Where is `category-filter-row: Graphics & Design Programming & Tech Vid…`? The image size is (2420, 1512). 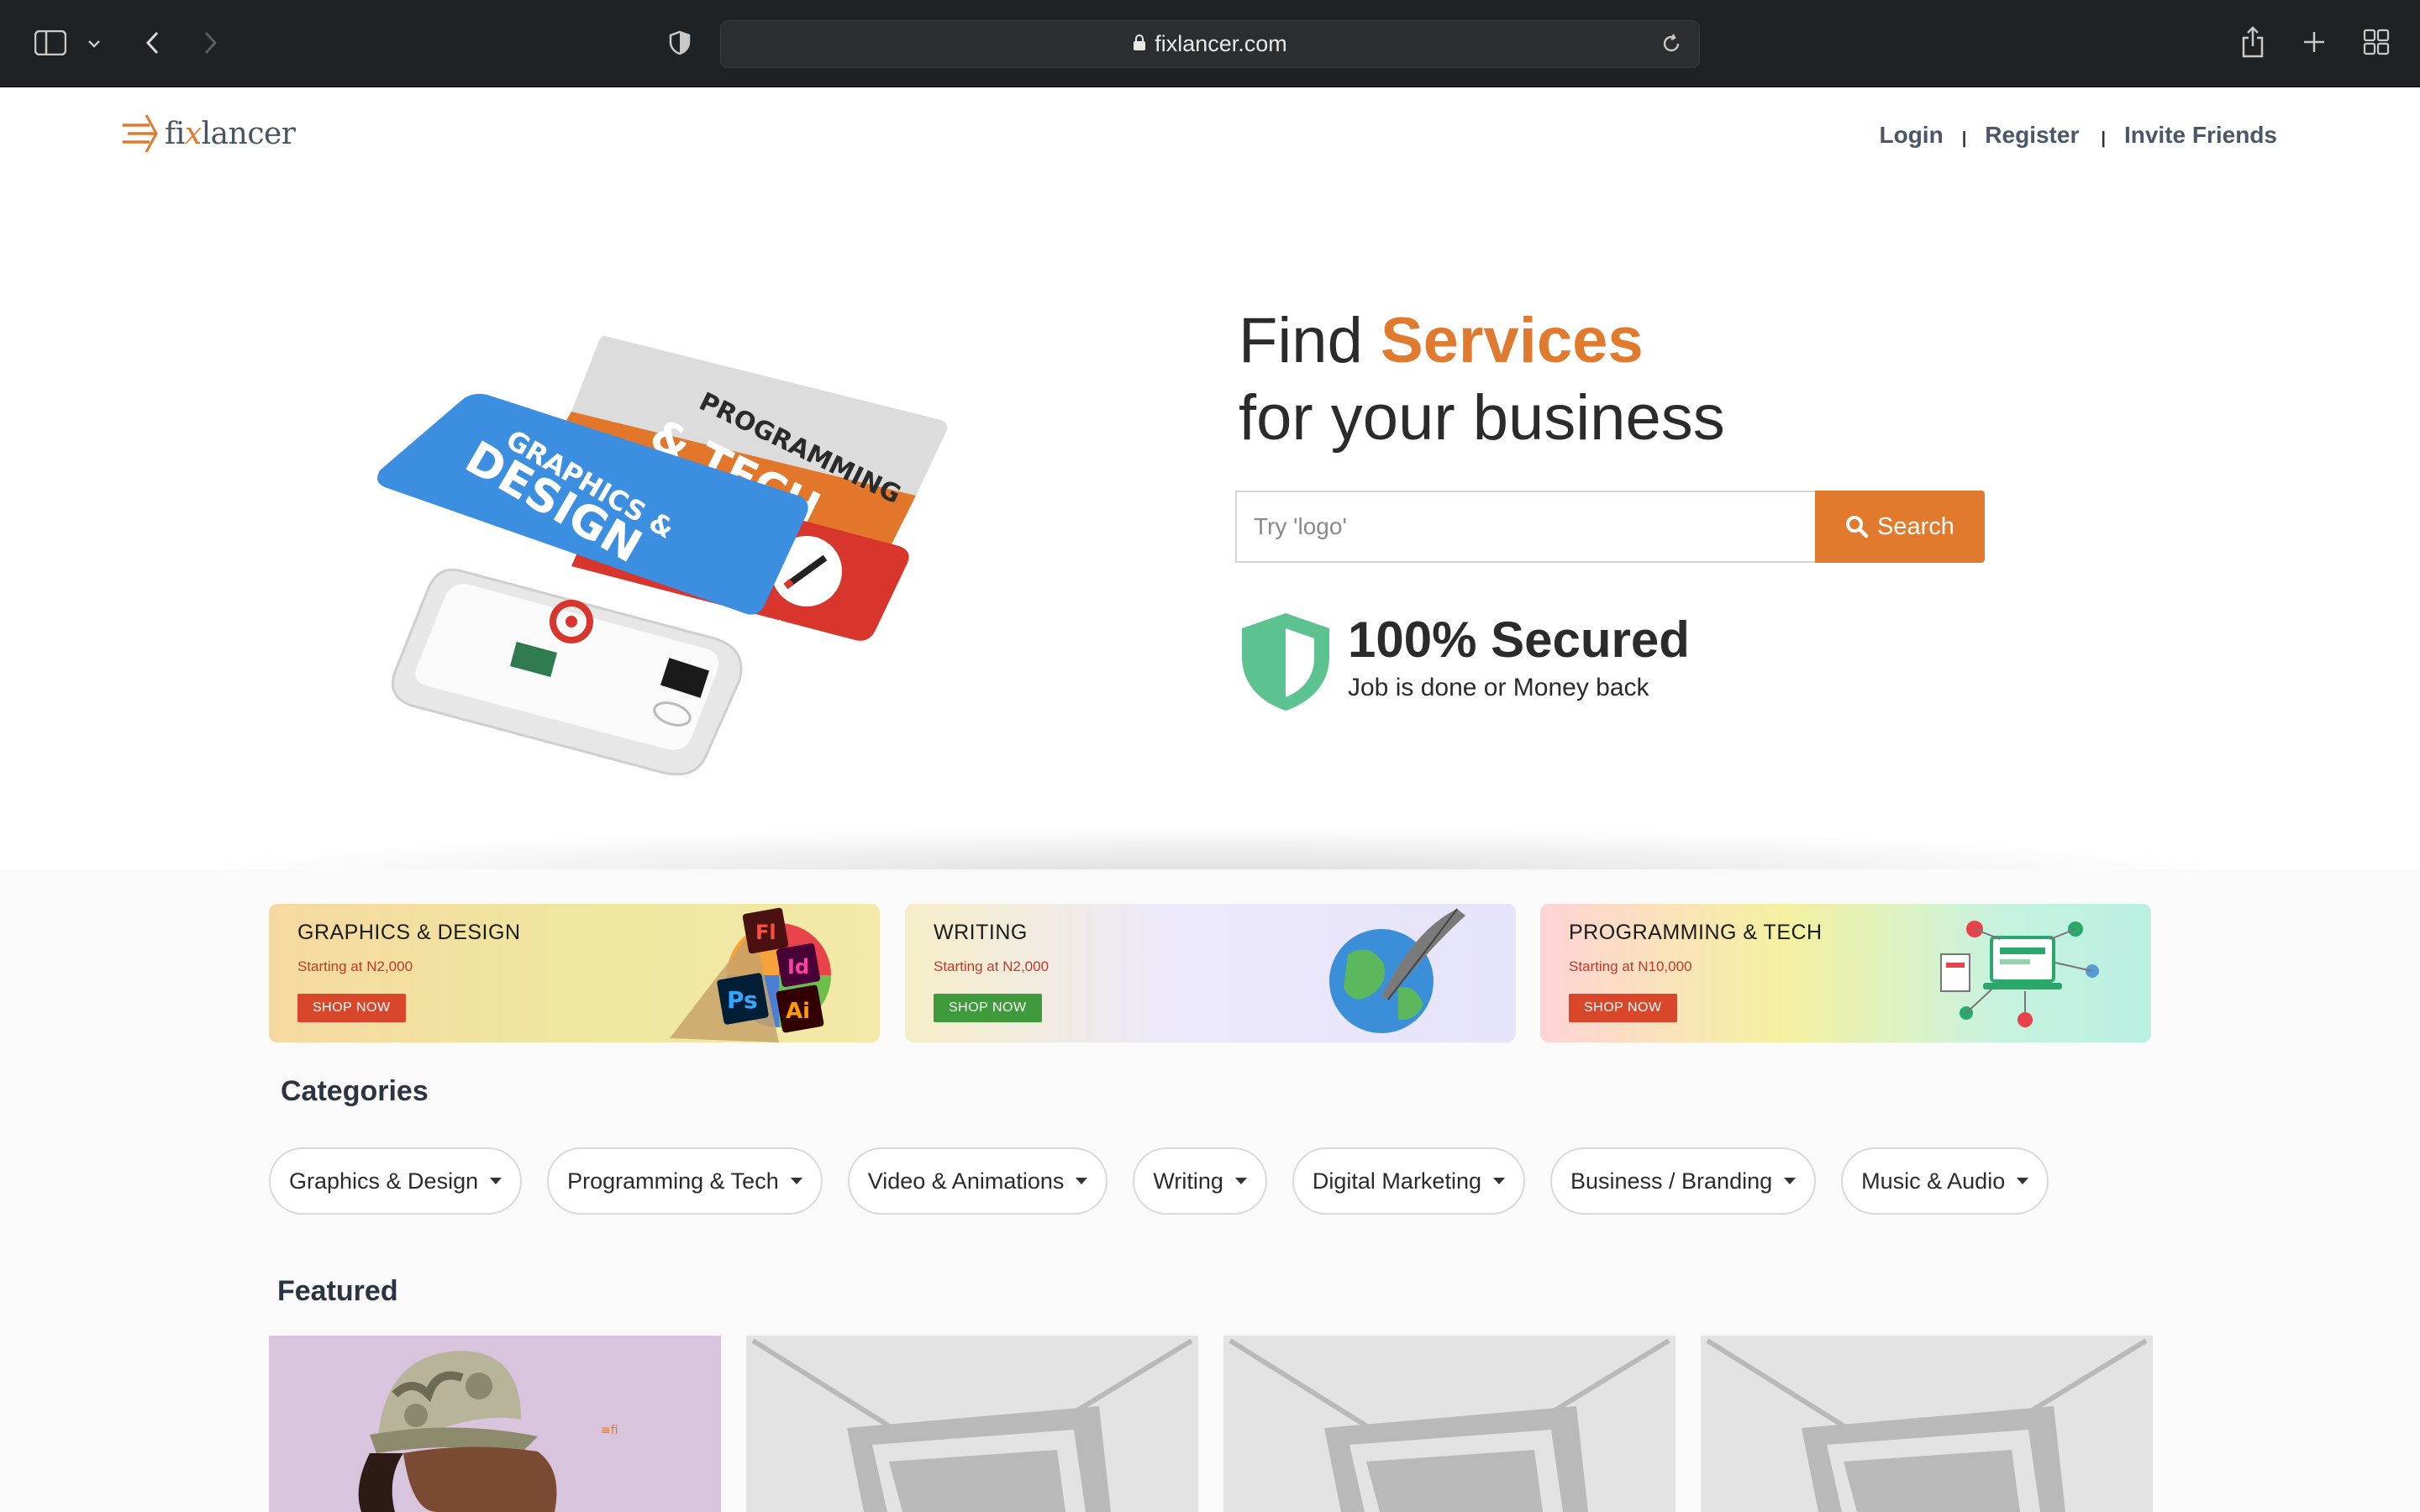
category-filter-row: Graphics & Design Programming & Tech Vid… is located at coordinates (1159, 1181).